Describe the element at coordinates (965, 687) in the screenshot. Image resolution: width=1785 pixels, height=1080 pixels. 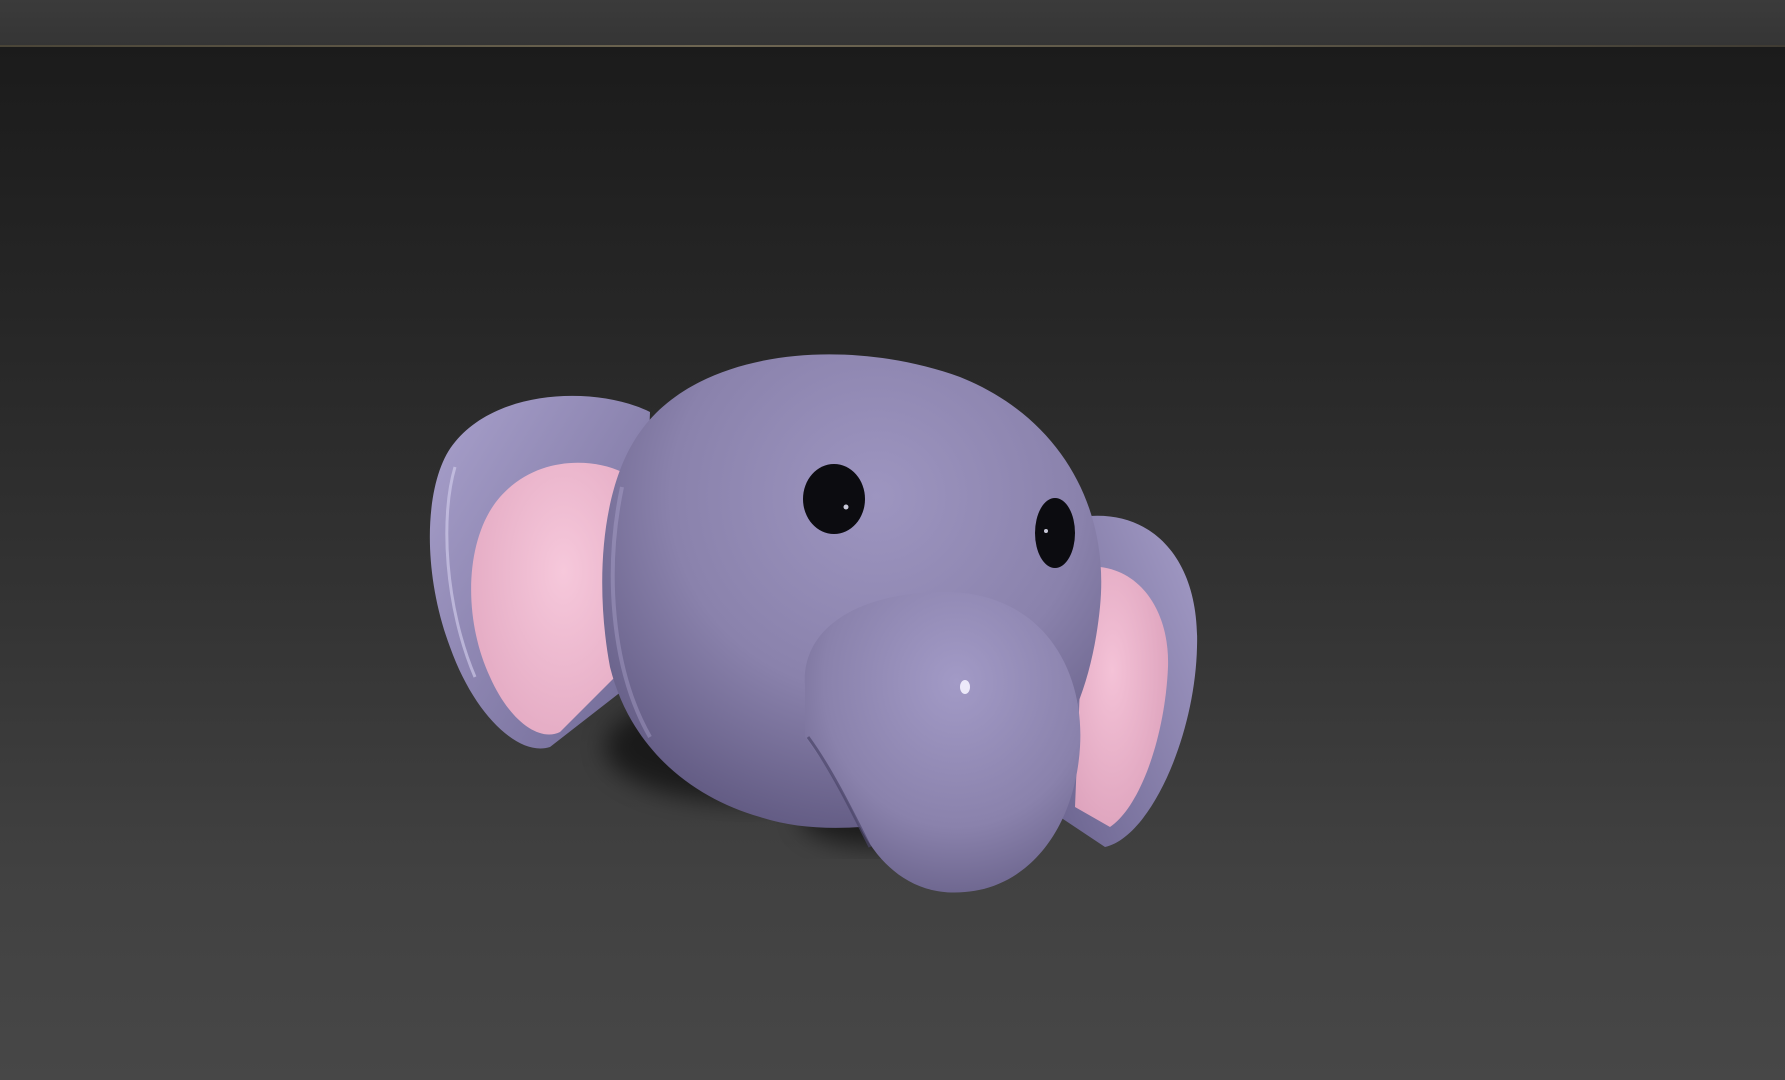
I see `trunk-specular` at that location.